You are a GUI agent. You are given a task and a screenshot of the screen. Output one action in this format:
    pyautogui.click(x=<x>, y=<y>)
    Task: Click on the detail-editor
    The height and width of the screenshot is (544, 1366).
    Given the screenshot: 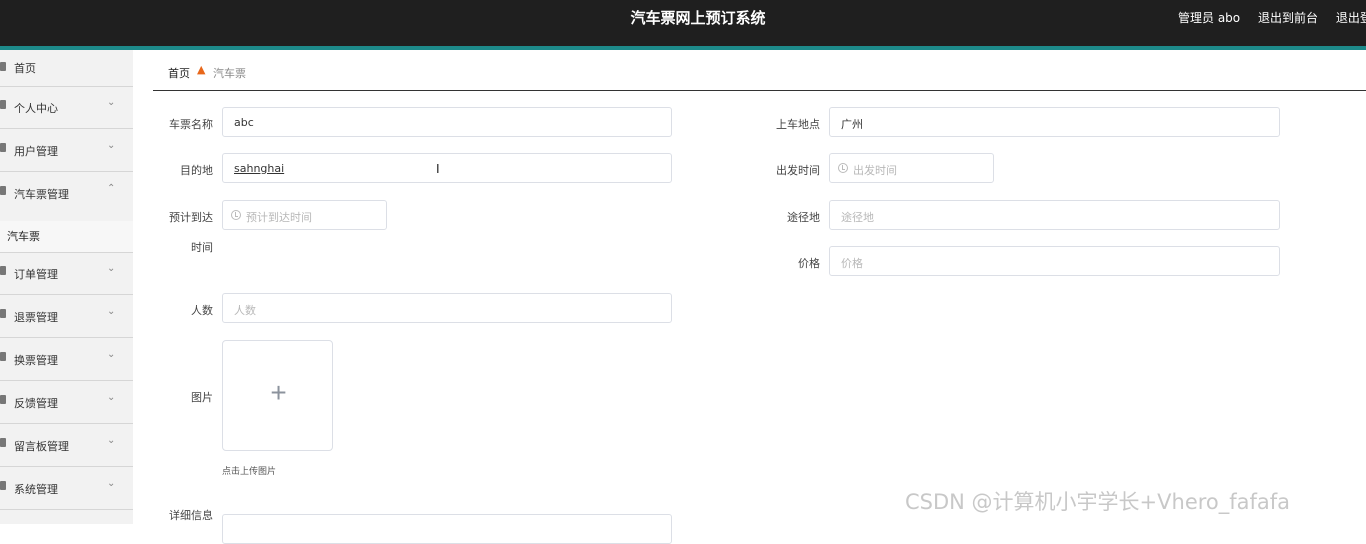 What is the action you would take?
    pyautogui.click(x=447, y=529)
    